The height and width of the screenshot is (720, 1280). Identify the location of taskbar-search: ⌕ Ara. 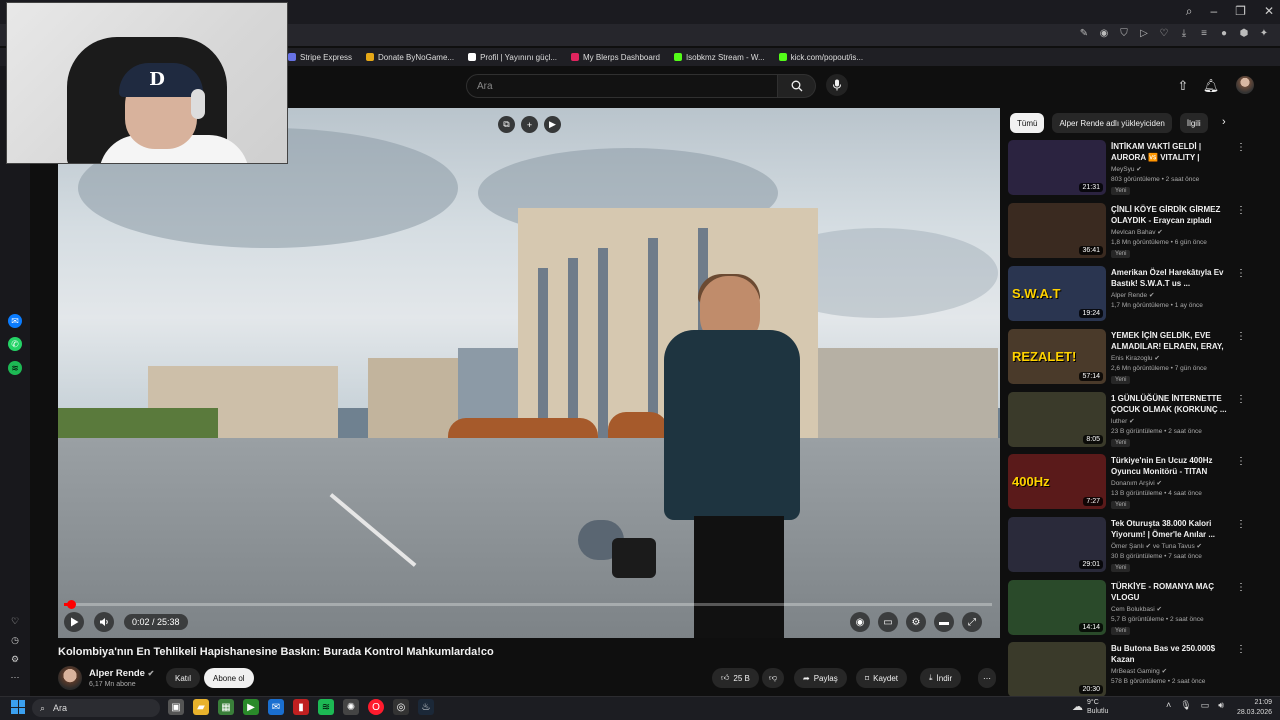
(96, 708).